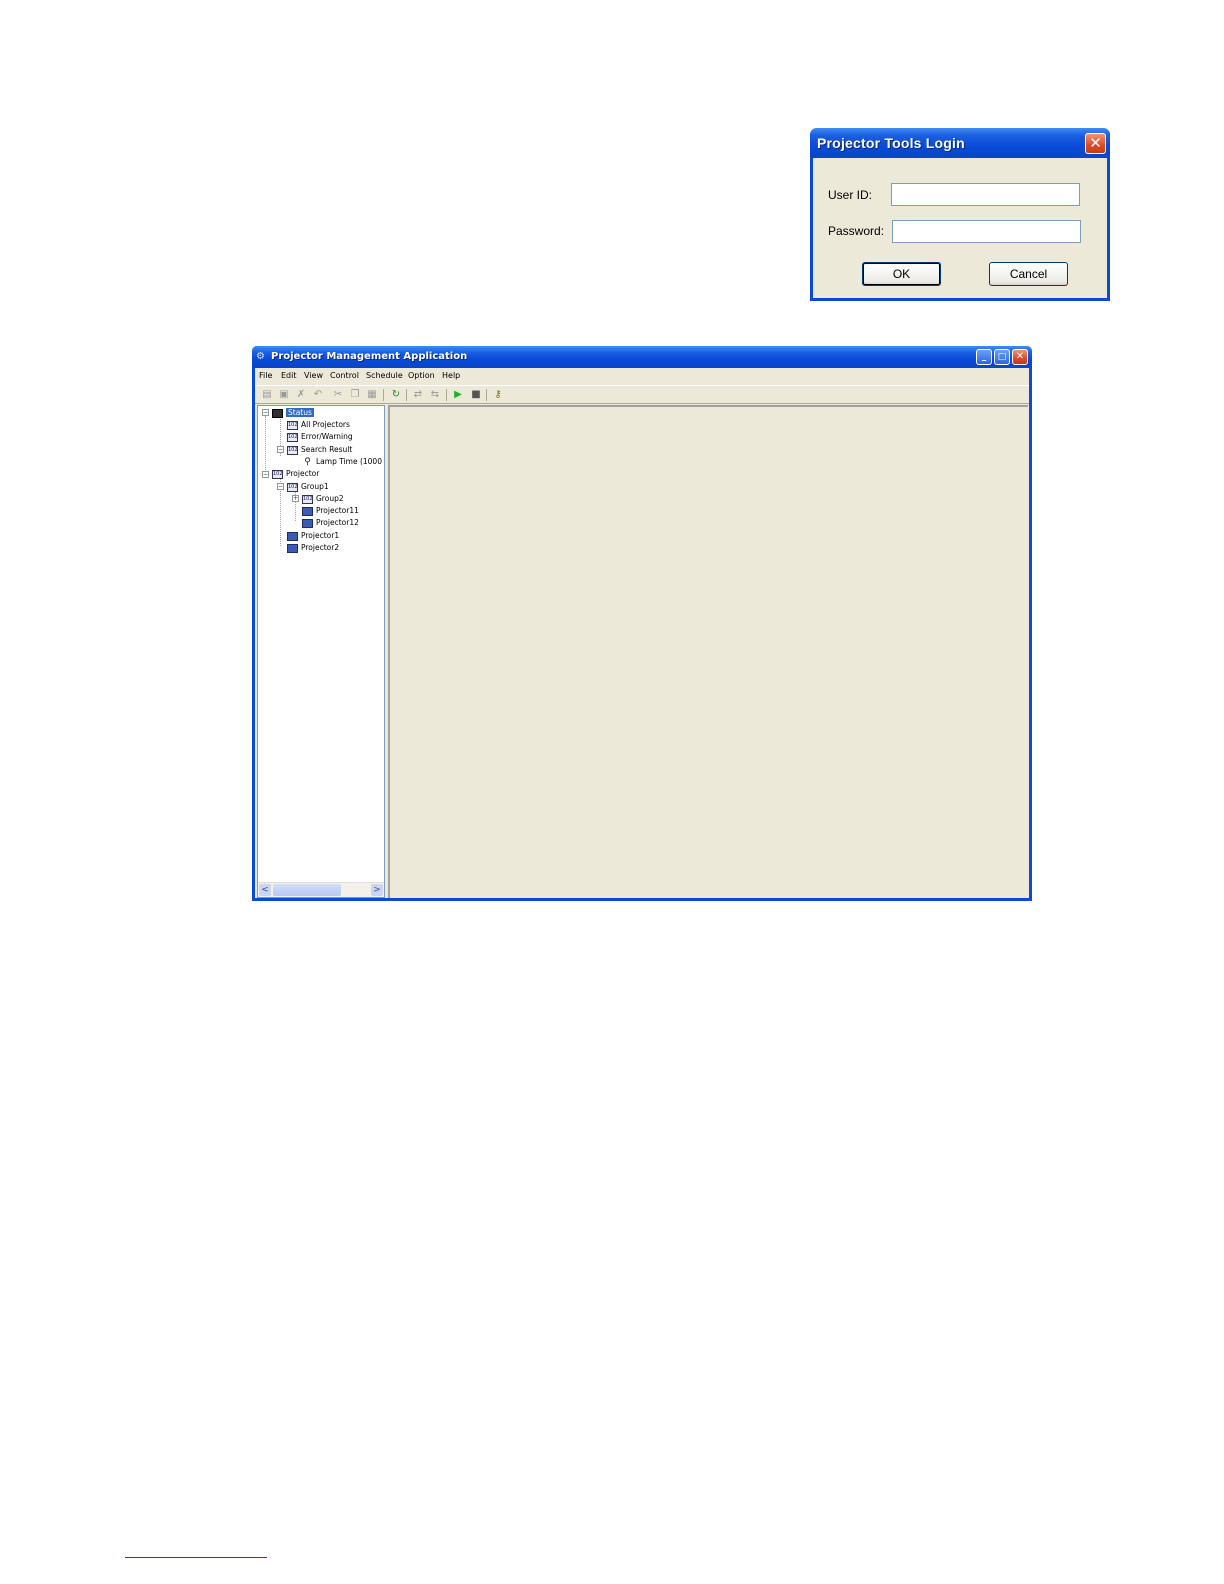 Image resolution: width=1224 pixels, height=1584 pixels. I want to click on new-projector-icon: ▣, so click(284, 394).